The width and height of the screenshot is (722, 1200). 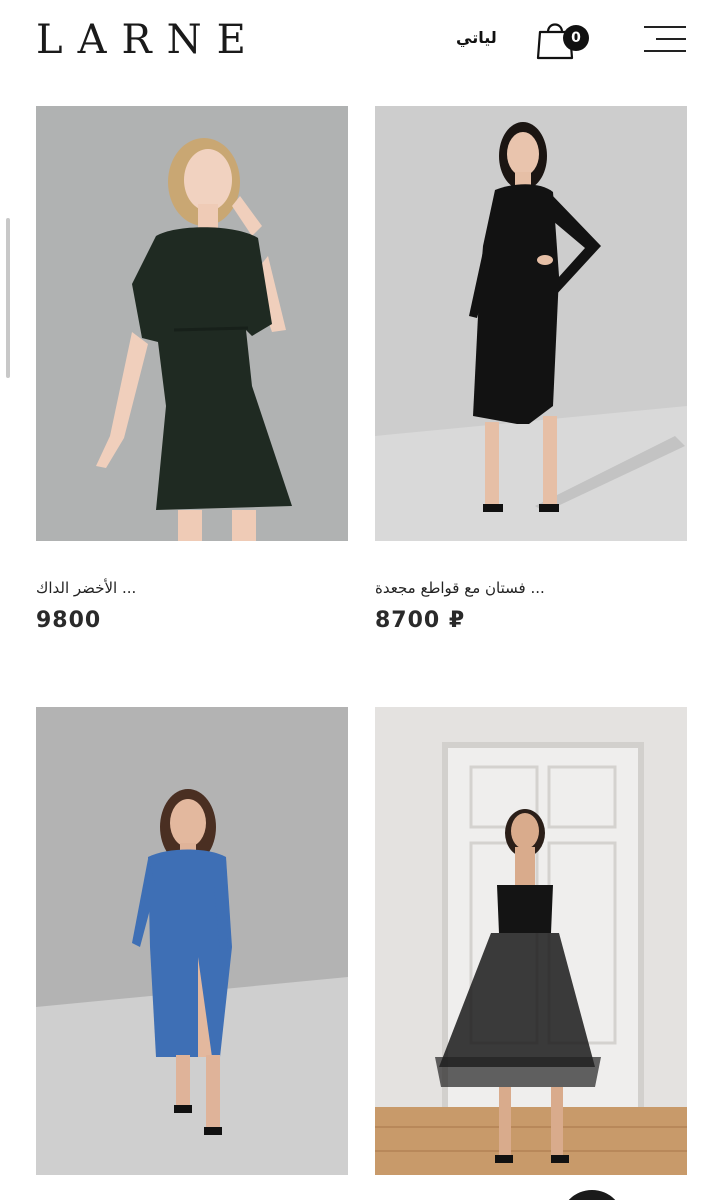 I want to click on product-title: ... فستان مع قواطع مجعدة, so click(x=531, y=588).